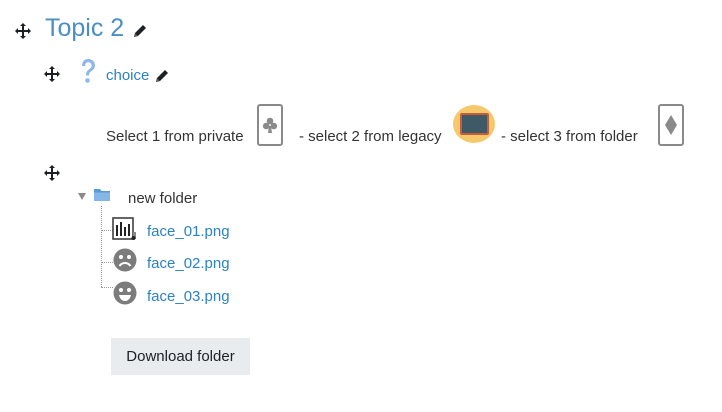  What do you see at coordinates (180, 356) in the screenshot?
I see `download-folder-button: Download folder` at bounding box center [180, 356].